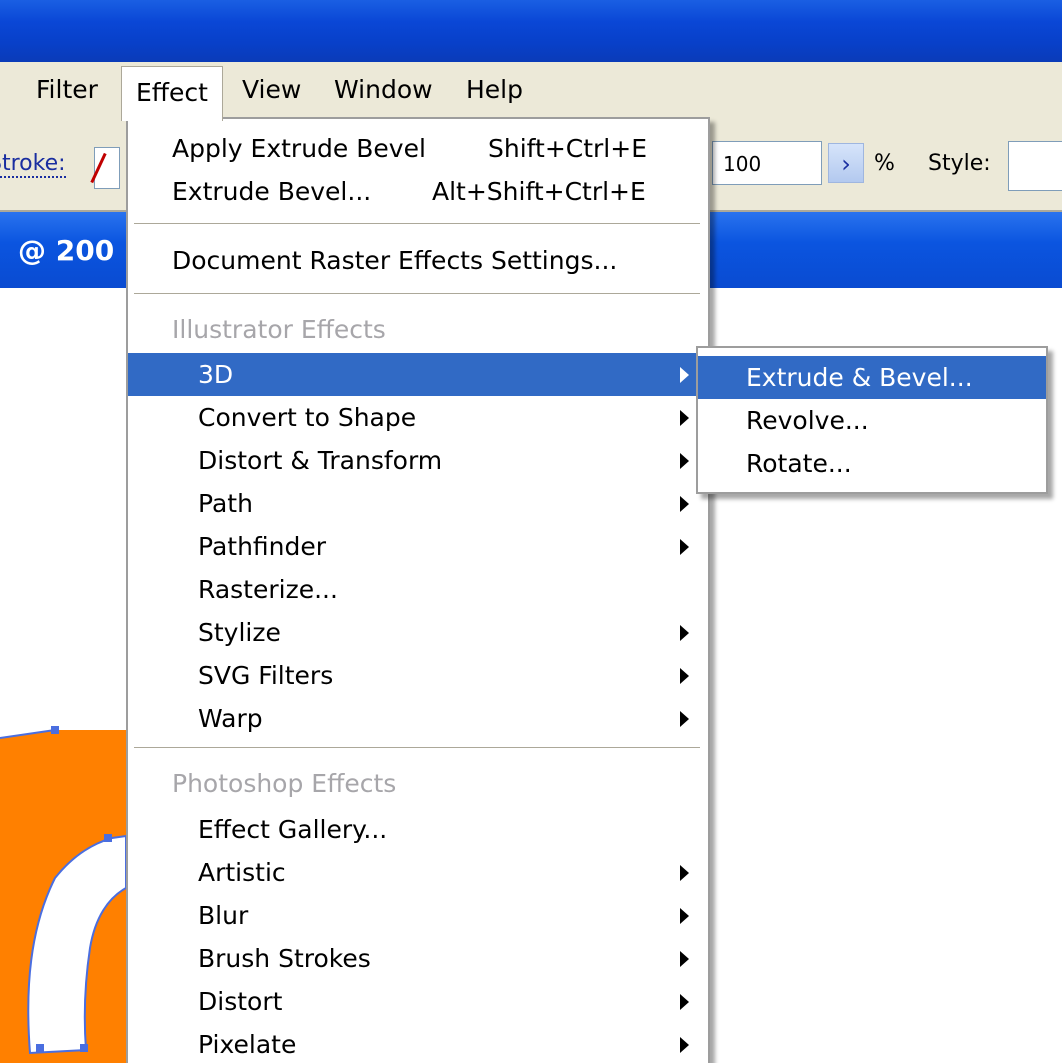 The height and width of the screenshot is (1063, 1062). What do you see at coordinates (418, 915) in the screenshot?
I see `menu-item-blur: Blur` at bounding box center [418, 915].